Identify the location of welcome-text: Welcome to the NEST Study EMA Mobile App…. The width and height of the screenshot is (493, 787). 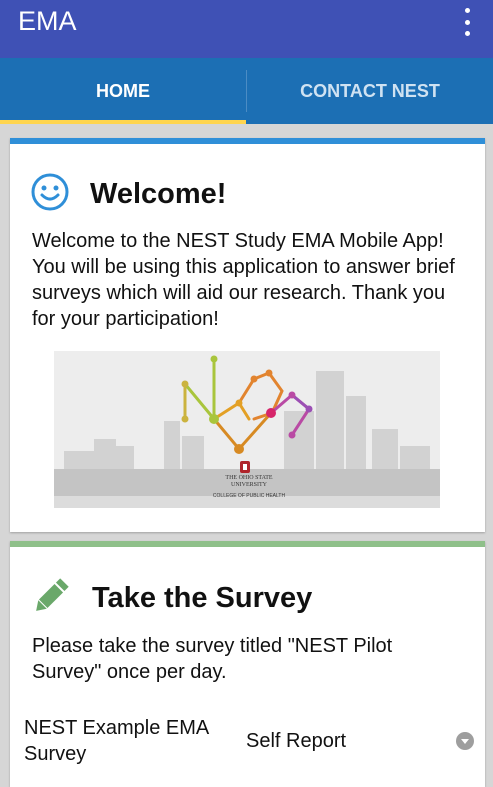
(243, 280).